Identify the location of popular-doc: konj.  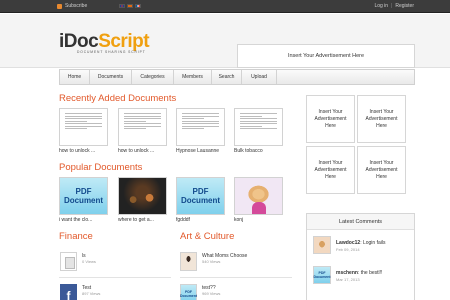
(258, 200).